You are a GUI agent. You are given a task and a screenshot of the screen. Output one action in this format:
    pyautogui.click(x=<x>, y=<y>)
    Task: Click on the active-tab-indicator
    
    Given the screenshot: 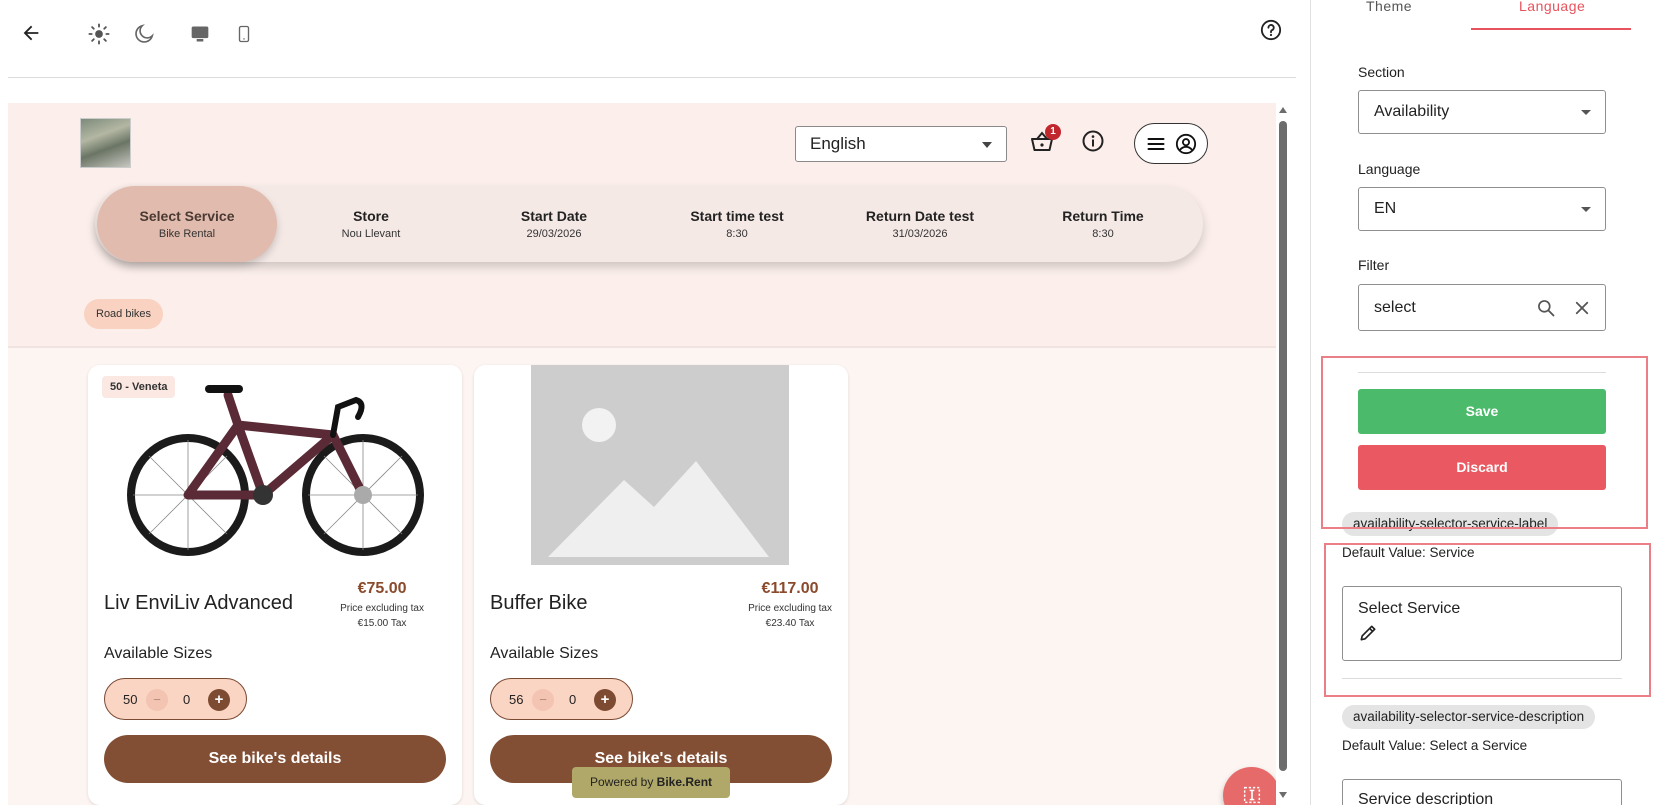 What is the action you would take?
    pyautogui.click(x=1551, y=29)
    